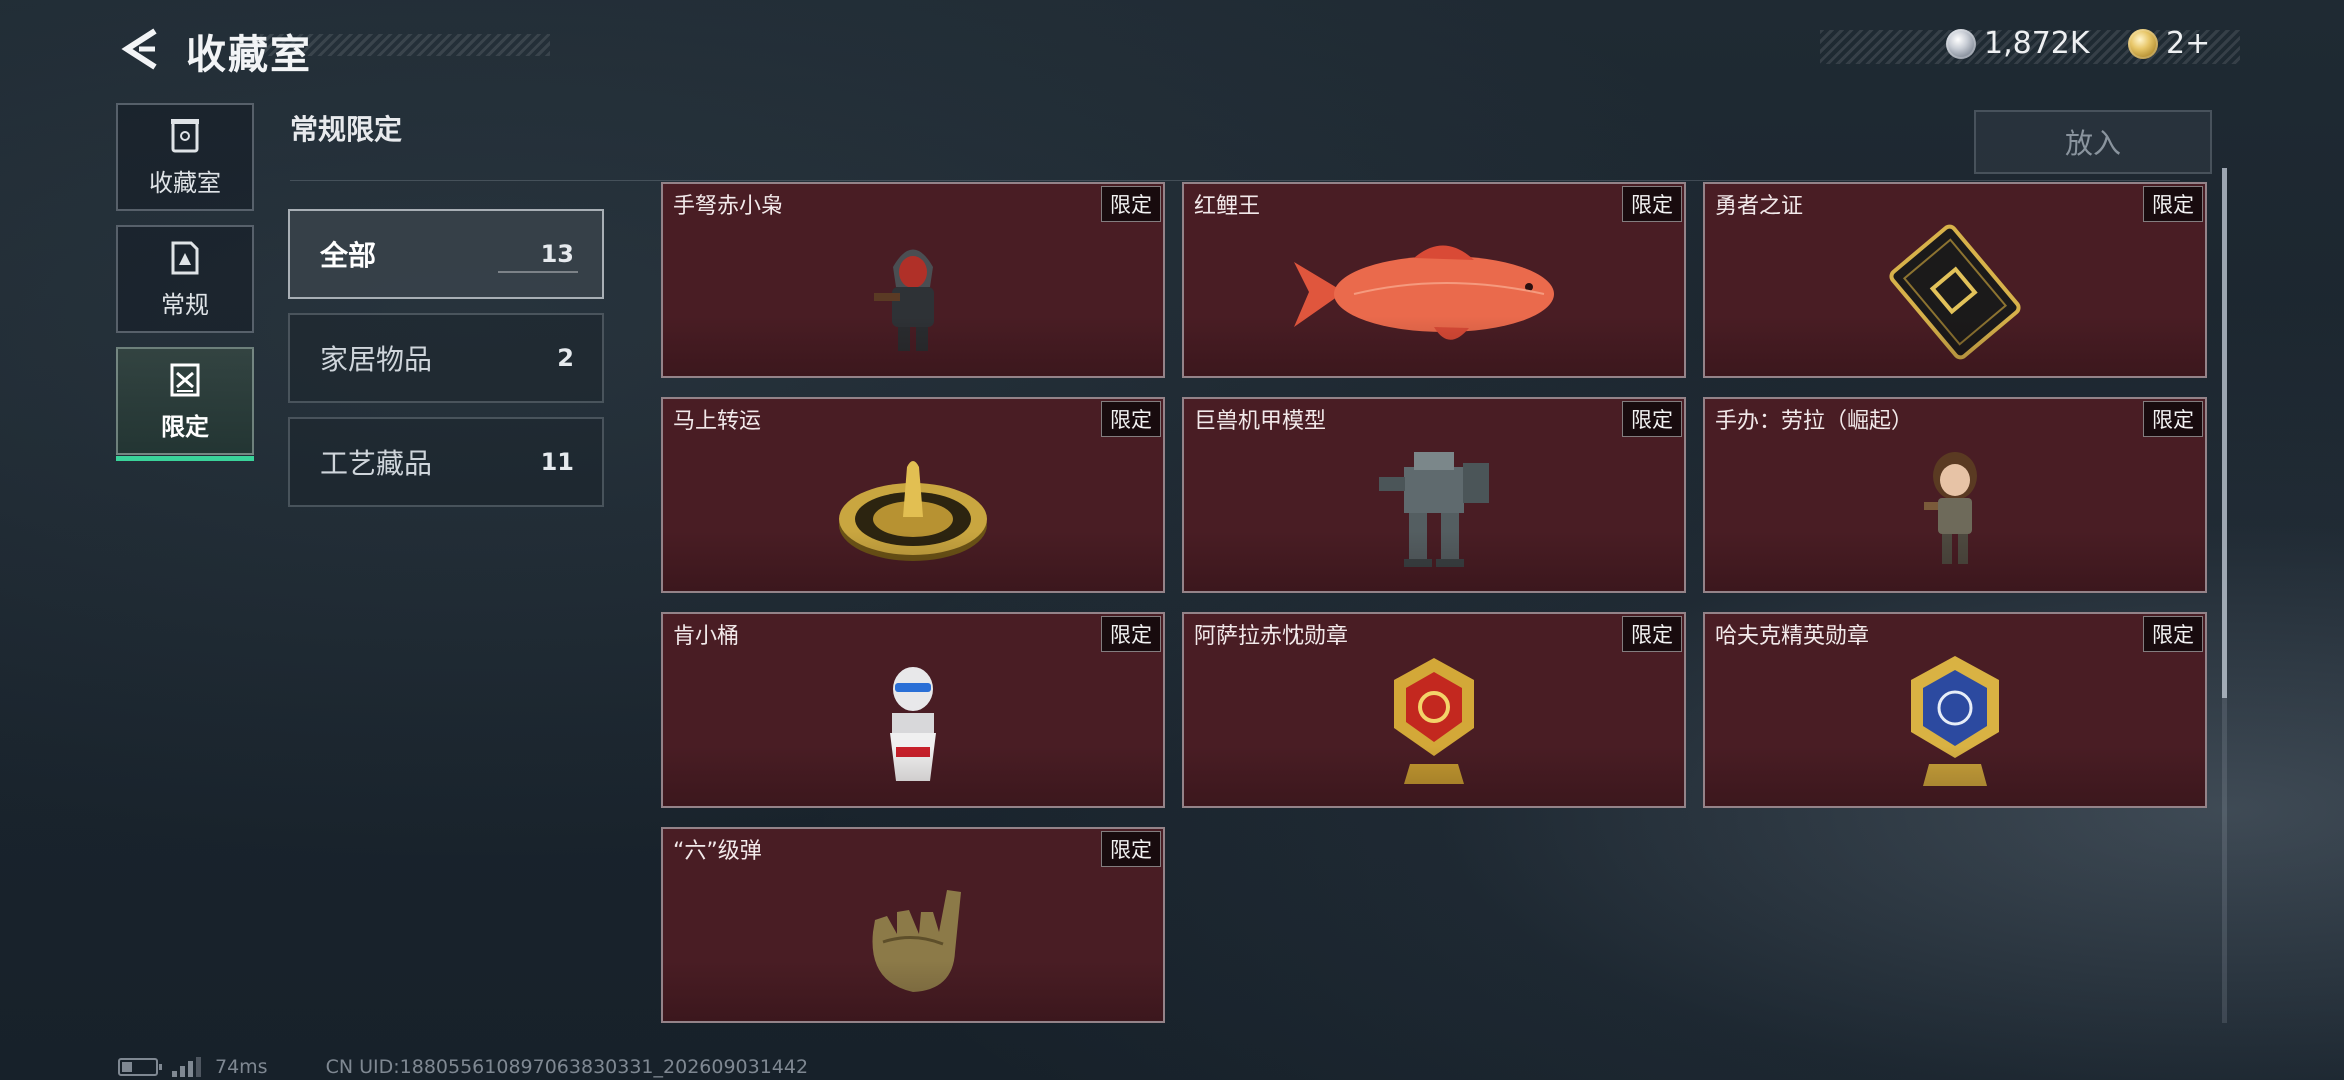 Image resolution: width=2344 pixels, height=1080 pixels. I want to click on item-name: “六”级弹, so click(717, 851).